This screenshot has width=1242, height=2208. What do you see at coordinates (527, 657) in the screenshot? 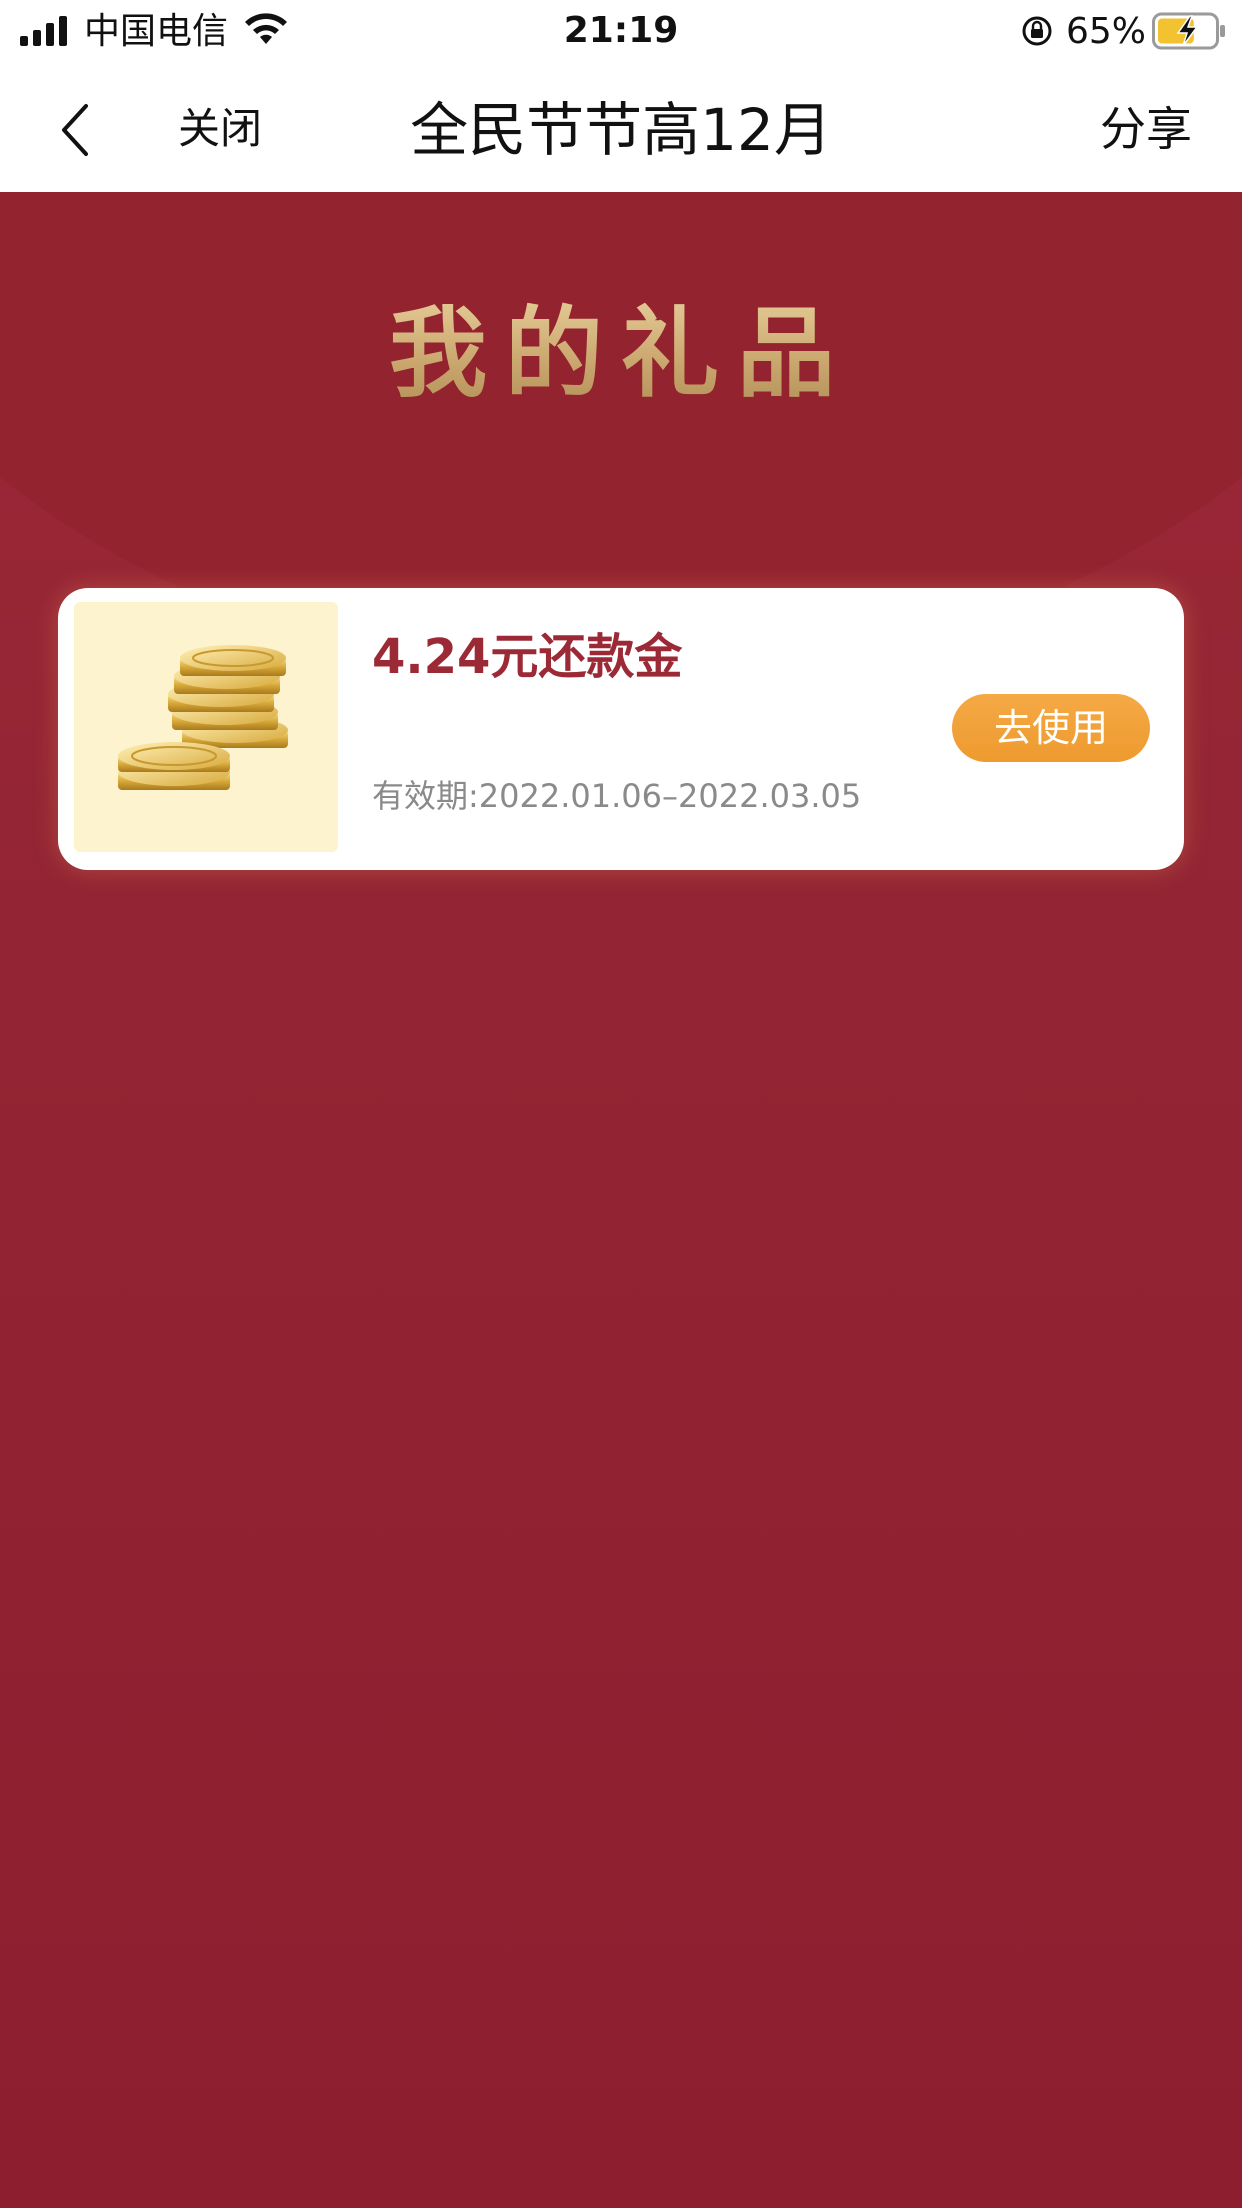
I see `gift-name: 4.24元还款金` at bounding box center [527, 657].